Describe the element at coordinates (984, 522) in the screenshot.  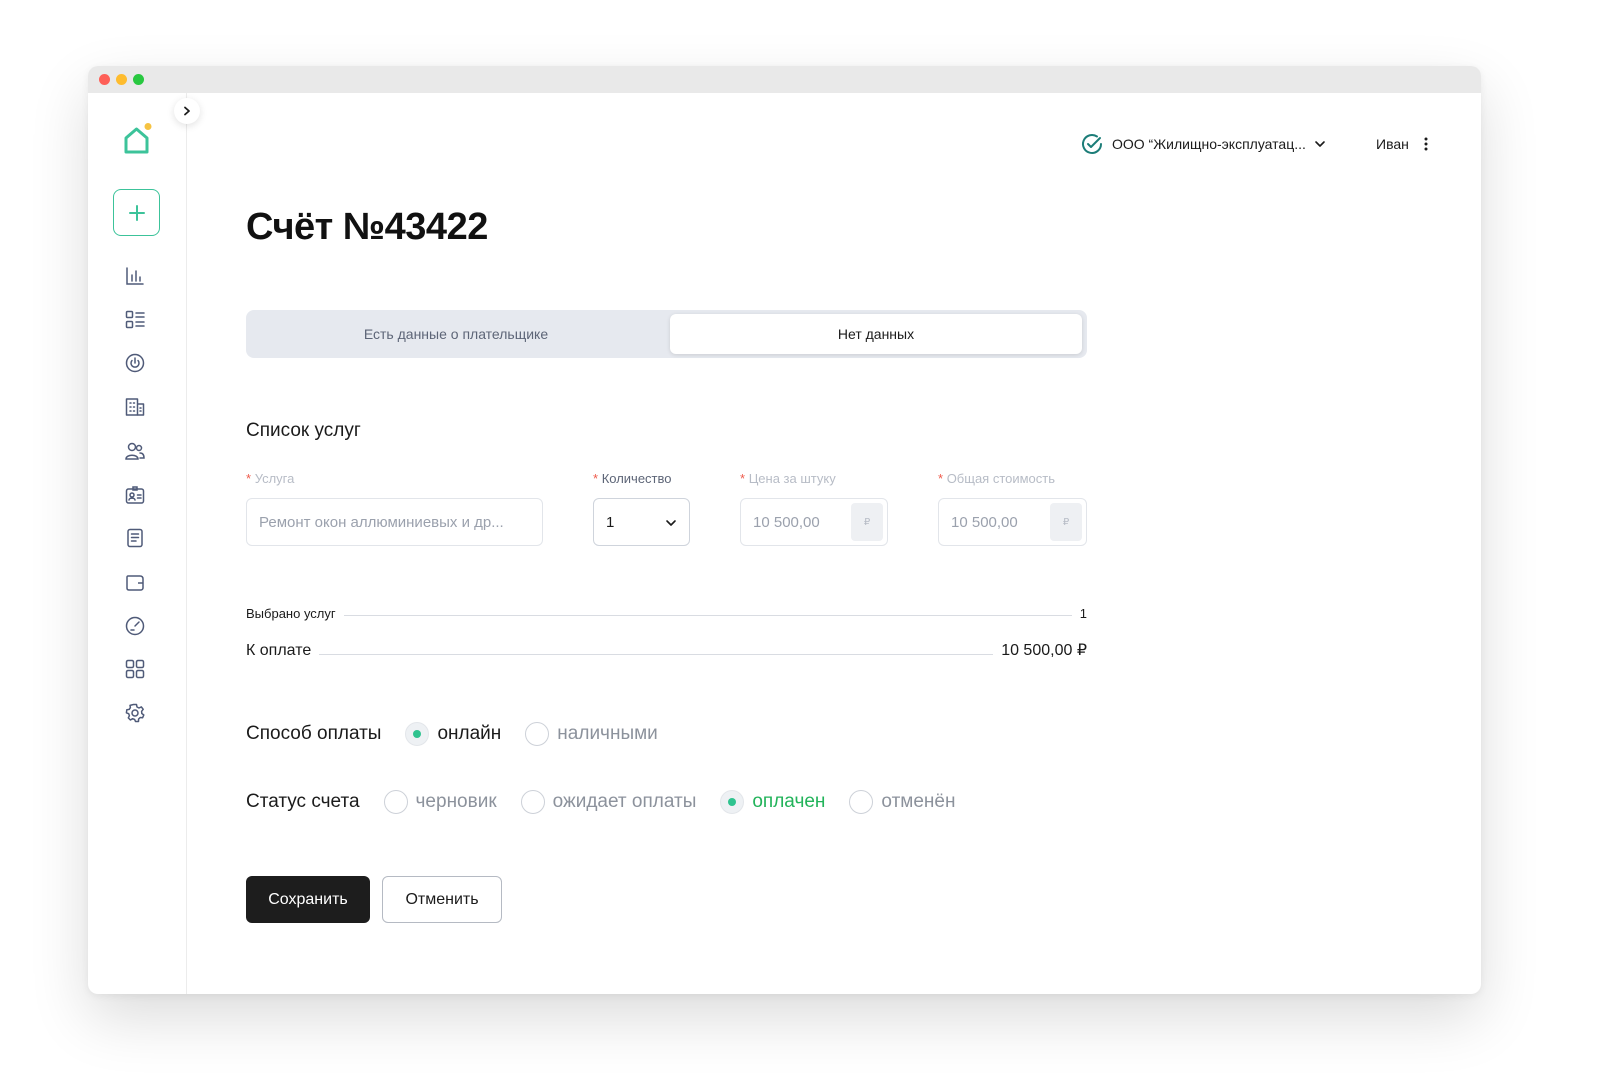
I see `total-cost-value: 10 500,00` at that location.